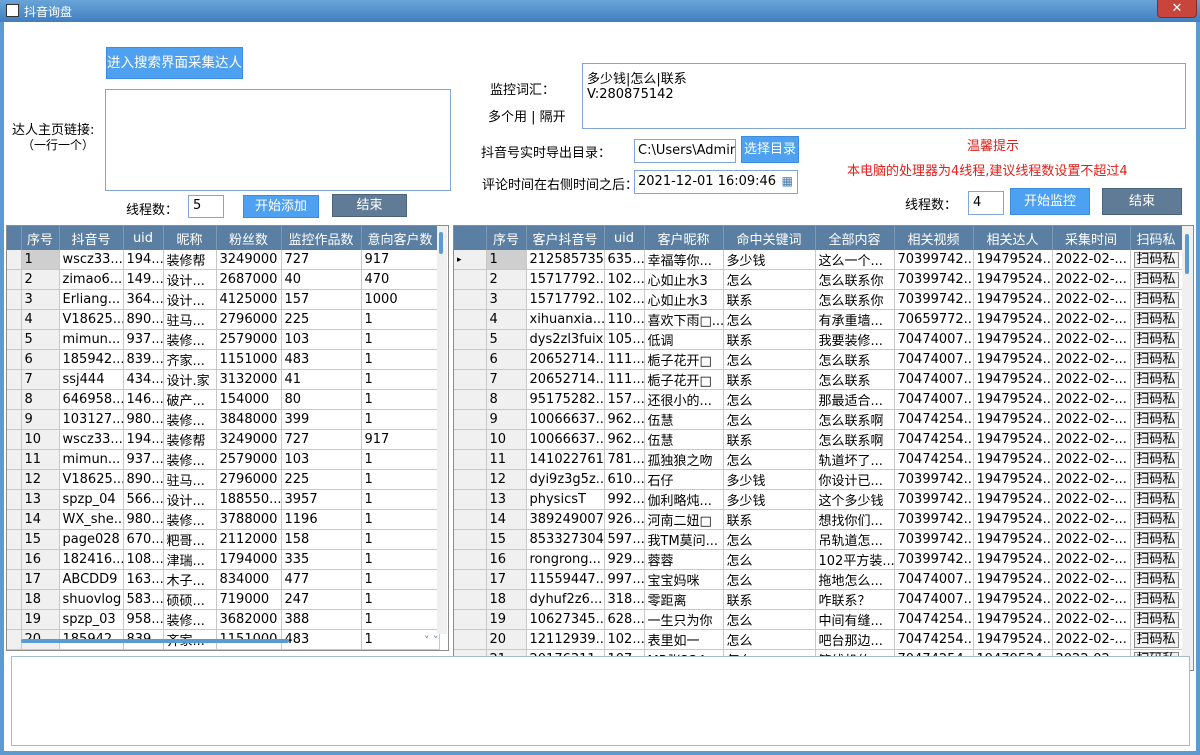 This screenshot has height=755, width=1200. What do you see at coordinates (321, 599) in the screenshot?
I see `table-cell: 247` at bounding box center [321, 599].